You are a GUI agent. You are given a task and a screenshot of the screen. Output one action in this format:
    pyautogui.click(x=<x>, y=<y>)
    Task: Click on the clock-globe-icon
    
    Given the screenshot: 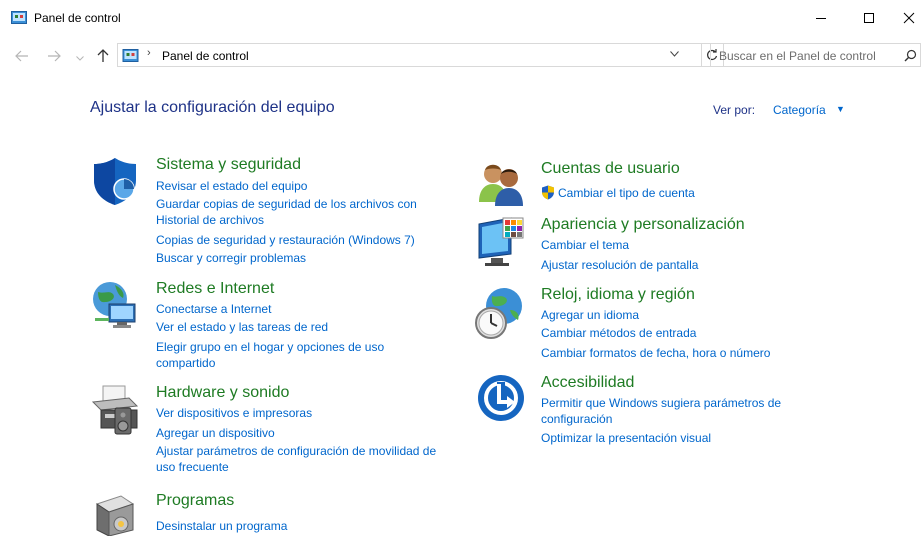 What is the action you would take?
    pyautogui.click(x=498, y=312)
    